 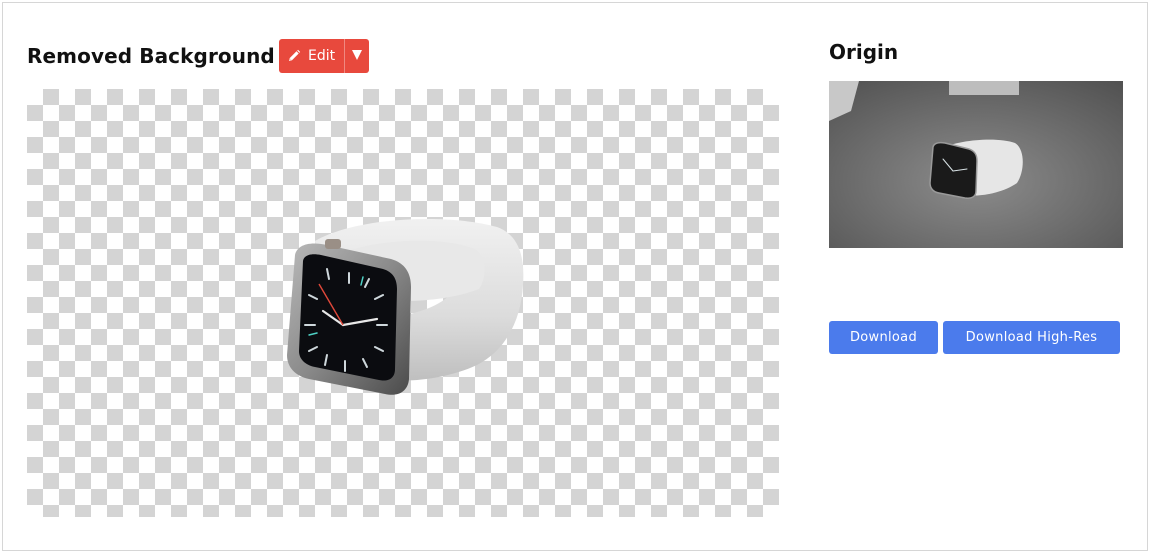 What do you see at coordinates (883, 337) in the screenshot?
I see `download-button: Download` at bounding box center [883, 337].